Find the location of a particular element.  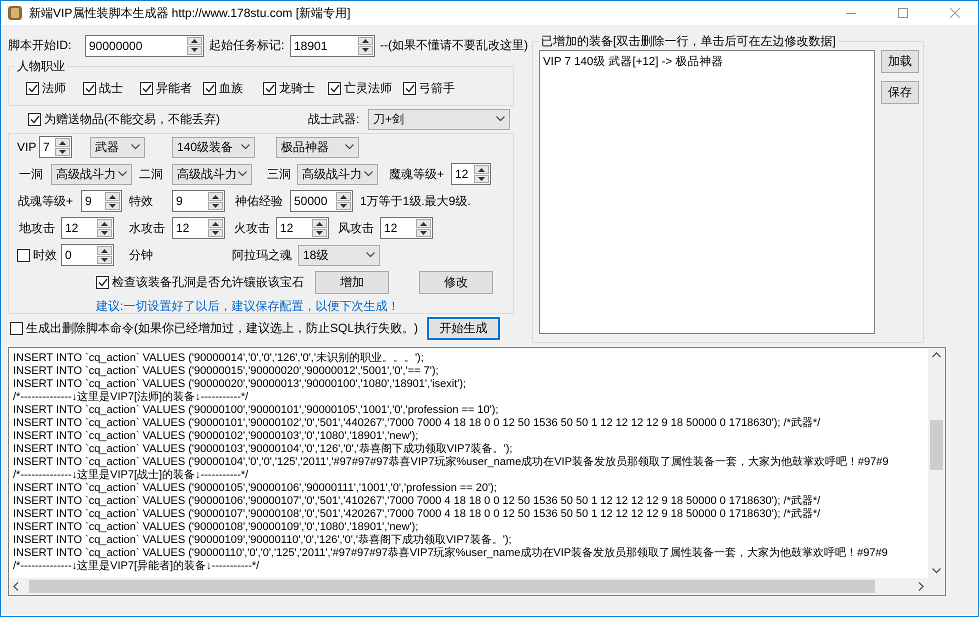

checkbox: 战士 is located at coordinates (103, 88).